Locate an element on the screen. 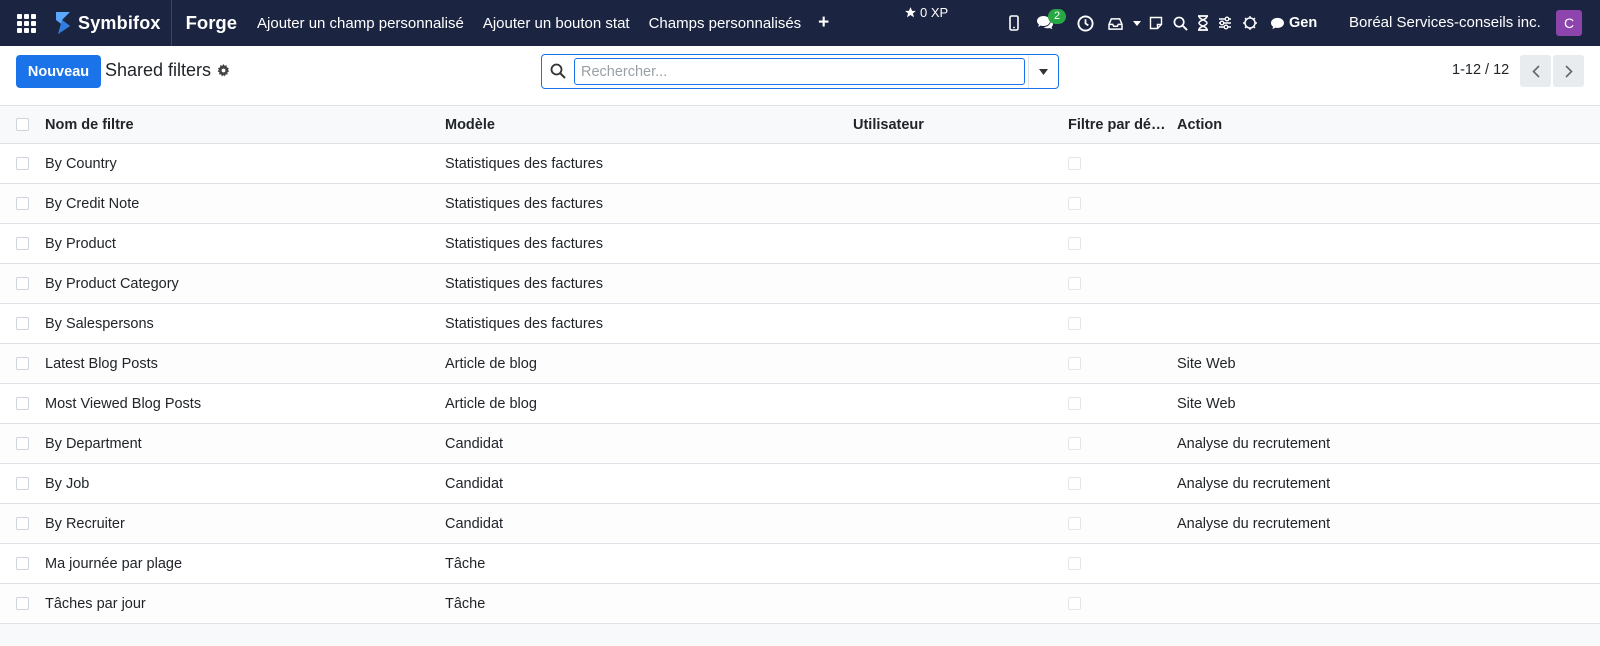  control-panel: Nouveau Shared filters 1-12 / 12 is located at coordinates (800, 76).